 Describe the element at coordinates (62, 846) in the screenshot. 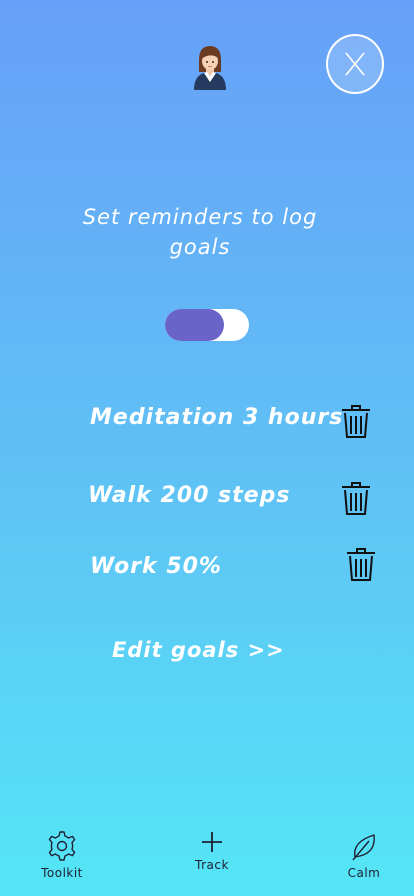

I see `gear-icon` at that location.